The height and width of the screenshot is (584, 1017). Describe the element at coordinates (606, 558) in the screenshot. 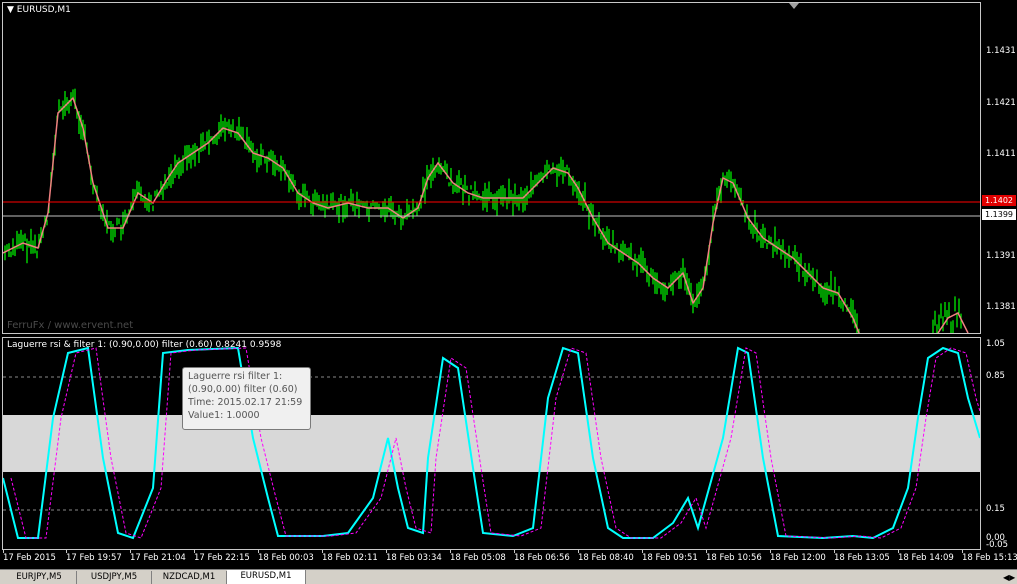

I see `time-label: 18 Feb 08:40` at that location.